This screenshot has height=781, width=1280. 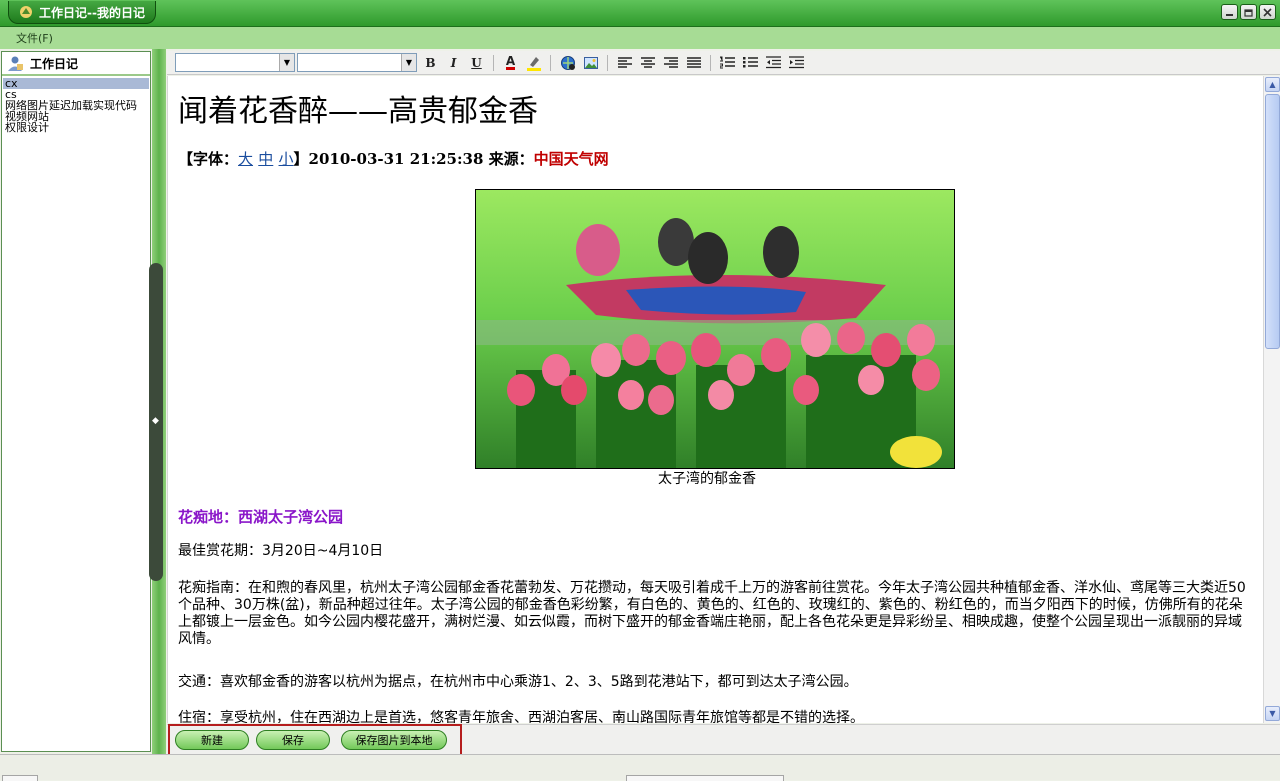 I want to click on scroll-up-icon: ▲, so click(x=1272, y=84).